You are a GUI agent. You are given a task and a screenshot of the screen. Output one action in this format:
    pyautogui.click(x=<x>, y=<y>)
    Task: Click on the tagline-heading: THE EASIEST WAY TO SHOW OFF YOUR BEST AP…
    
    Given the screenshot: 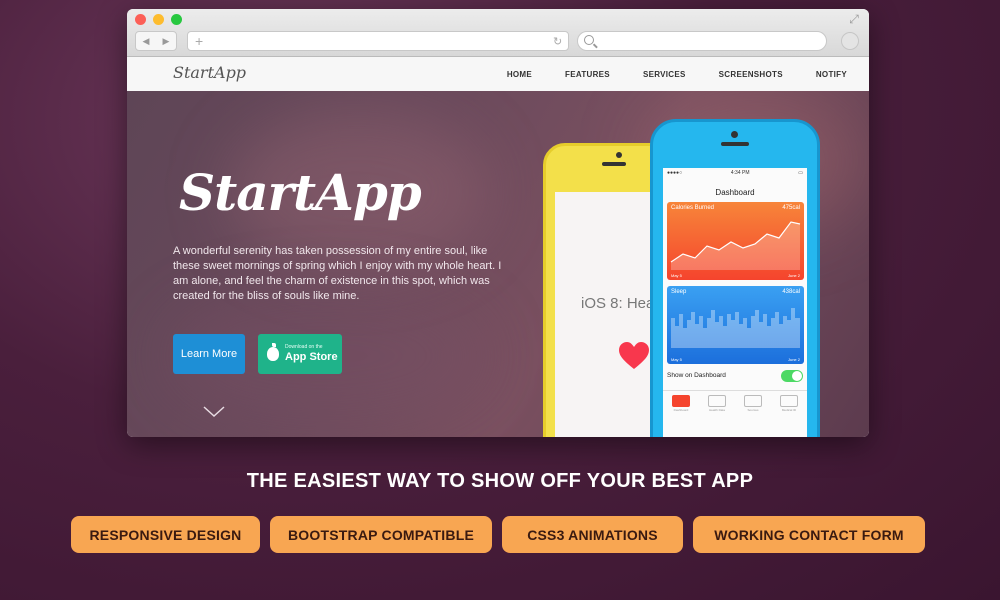 What is the action you would take?
    pyautogui.click(x=500, y=481)
    